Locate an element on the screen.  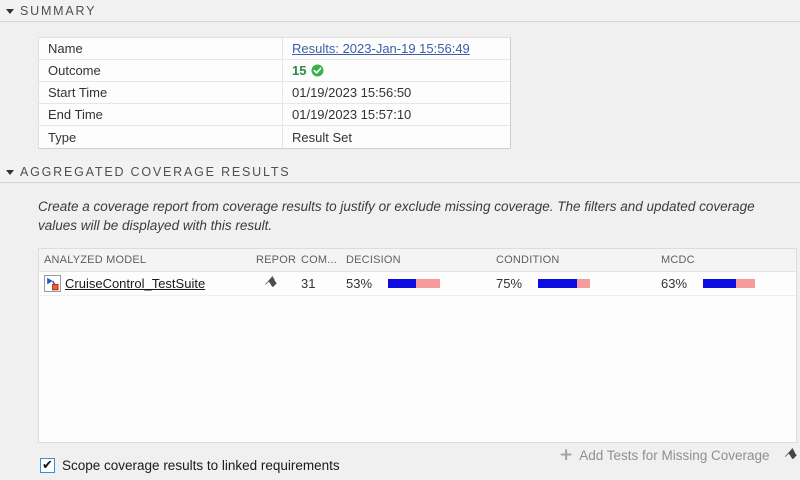
mcdc-percent: 63% is located at coordinates (674, 283).